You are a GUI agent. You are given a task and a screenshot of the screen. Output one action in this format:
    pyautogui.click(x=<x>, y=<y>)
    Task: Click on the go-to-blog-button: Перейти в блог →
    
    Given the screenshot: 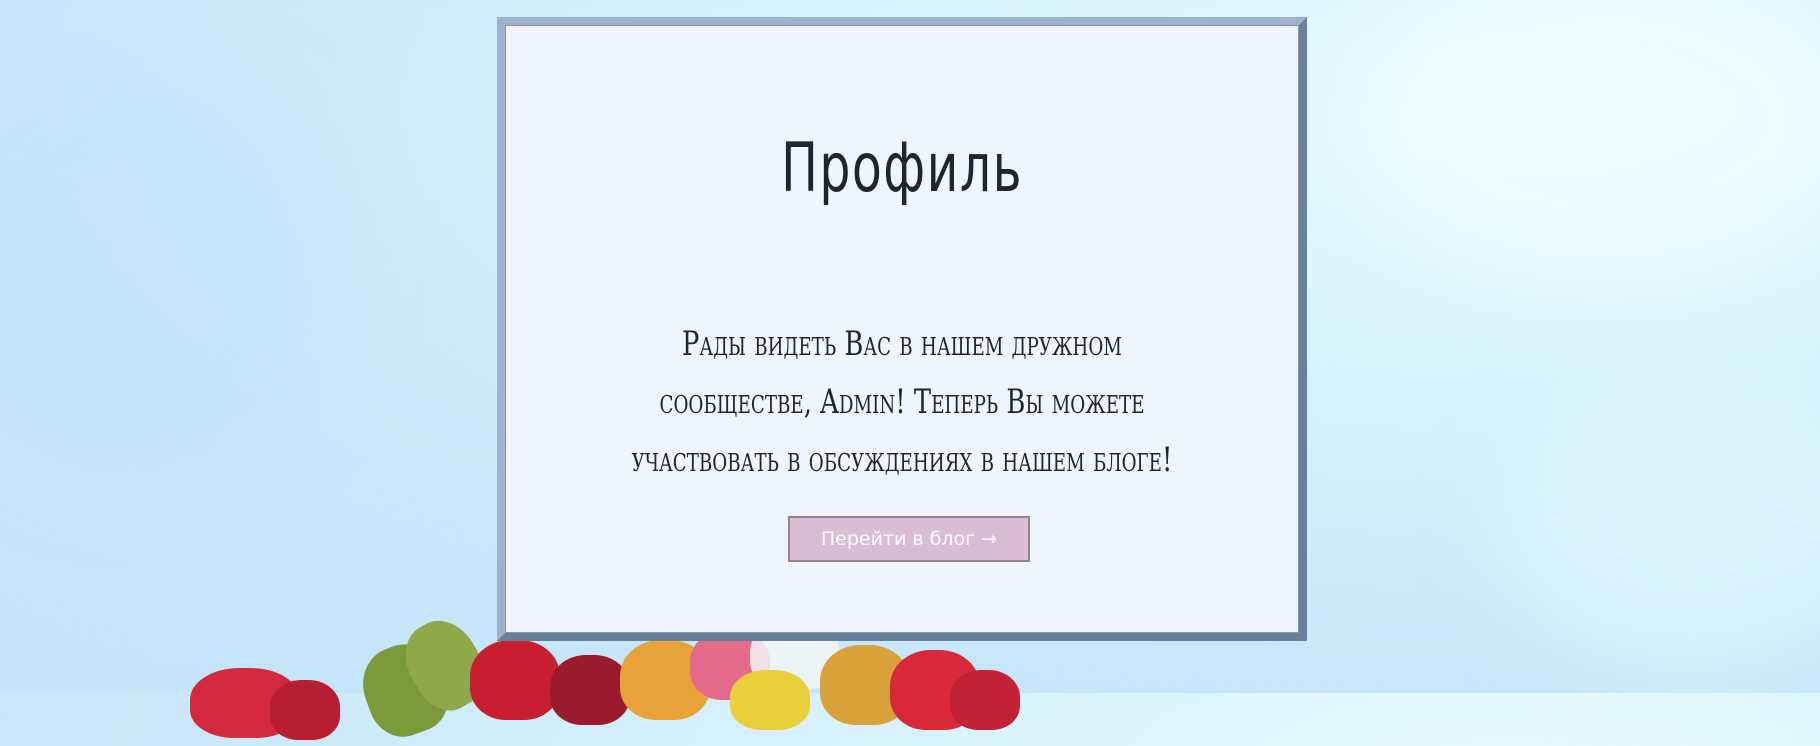 What is the action you would take?
    pyautogui.click(x=909, y=539)
    